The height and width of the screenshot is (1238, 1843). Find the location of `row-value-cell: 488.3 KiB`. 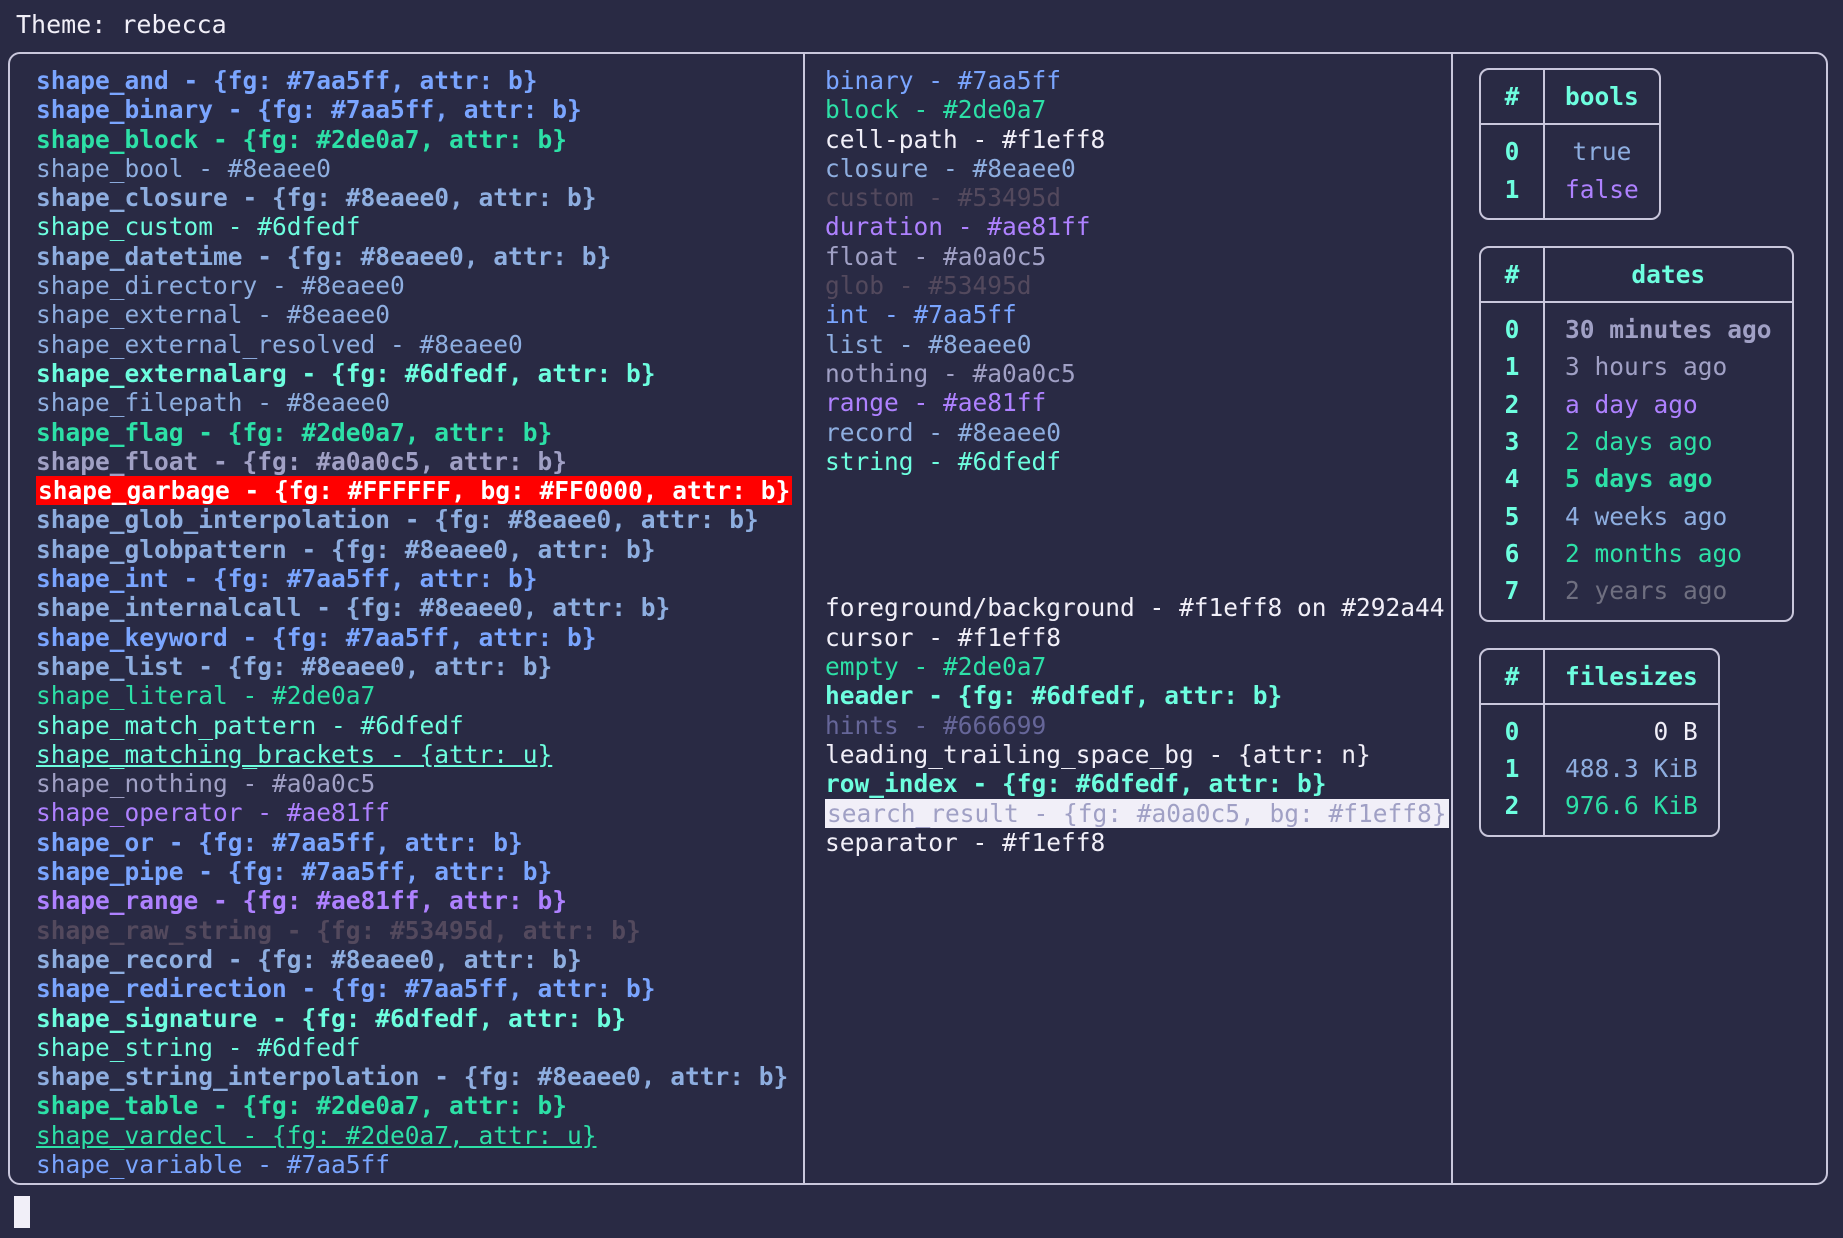

row-value-cell: 488.3 KiB is located at coordinates (1631, 769).